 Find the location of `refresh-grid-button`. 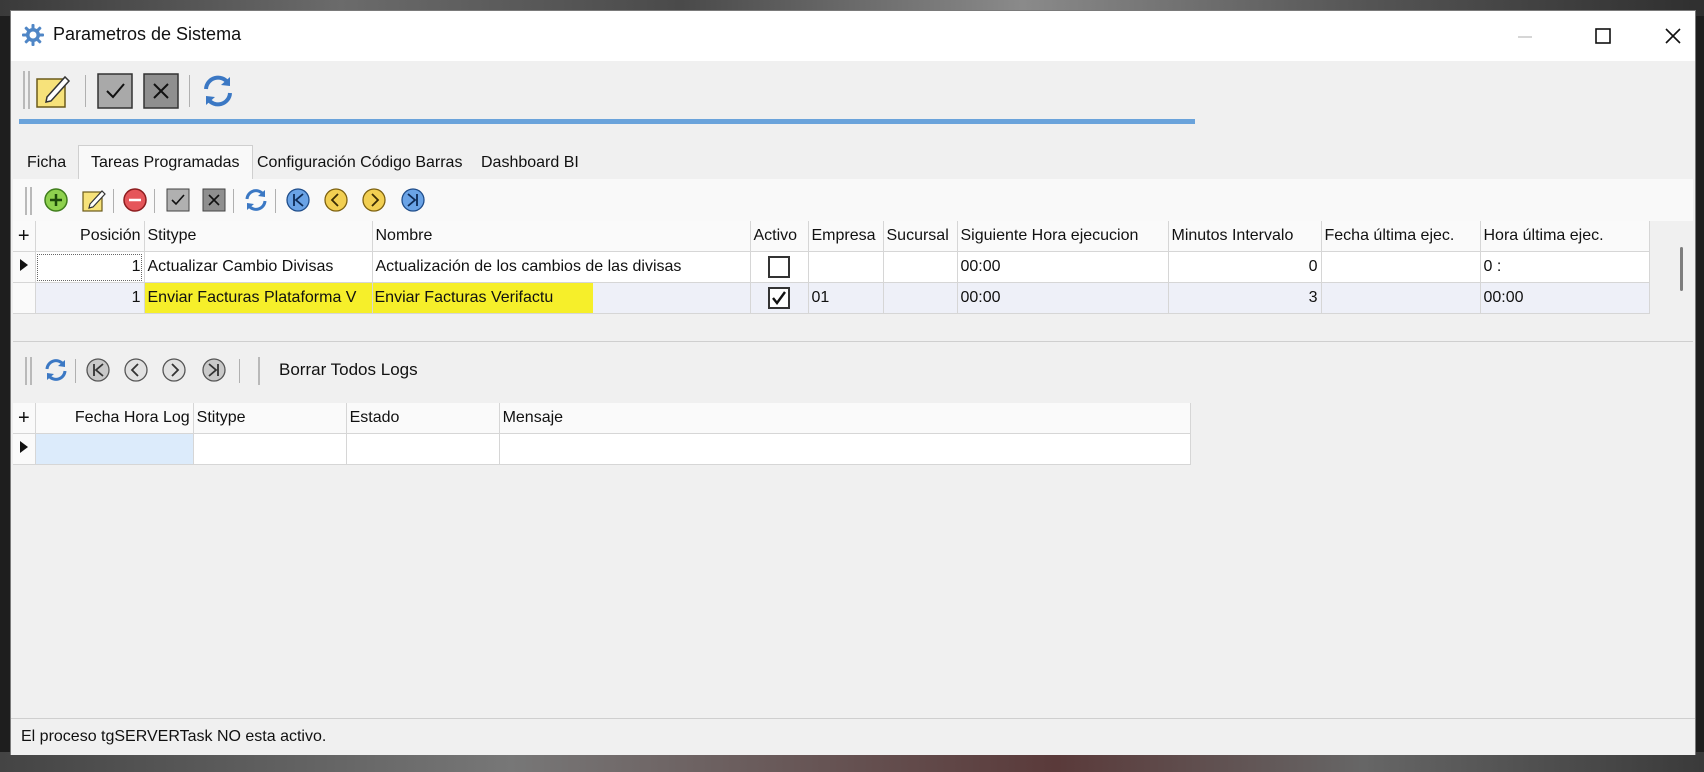

refresh-grid-button is located at coordinates (256, 200).